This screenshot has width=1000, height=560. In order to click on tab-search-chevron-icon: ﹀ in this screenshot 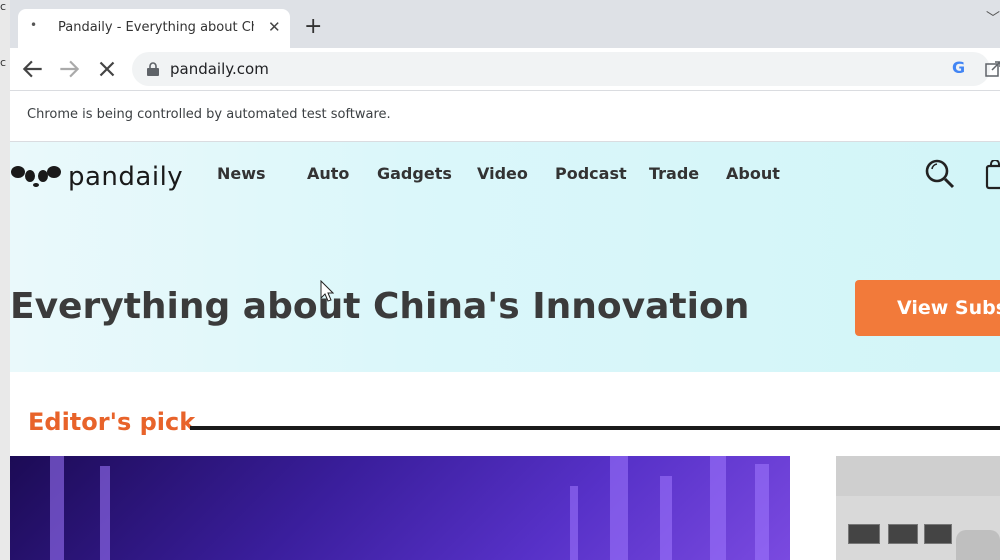, I will do `click(993, 18)`.